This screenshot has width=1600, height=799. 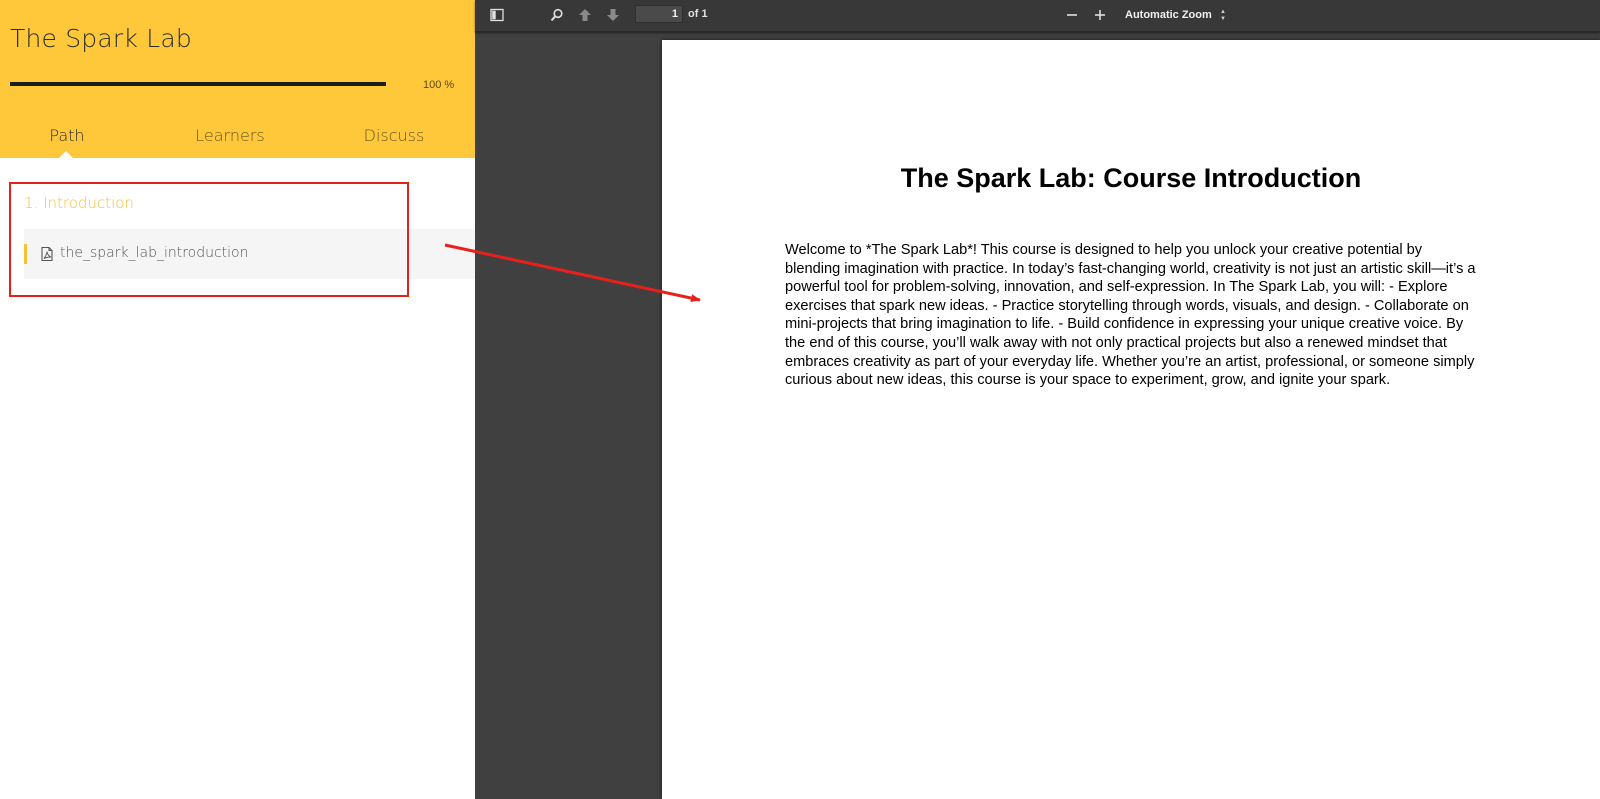 I want to click on search-icon, so click(x=557, y=15).